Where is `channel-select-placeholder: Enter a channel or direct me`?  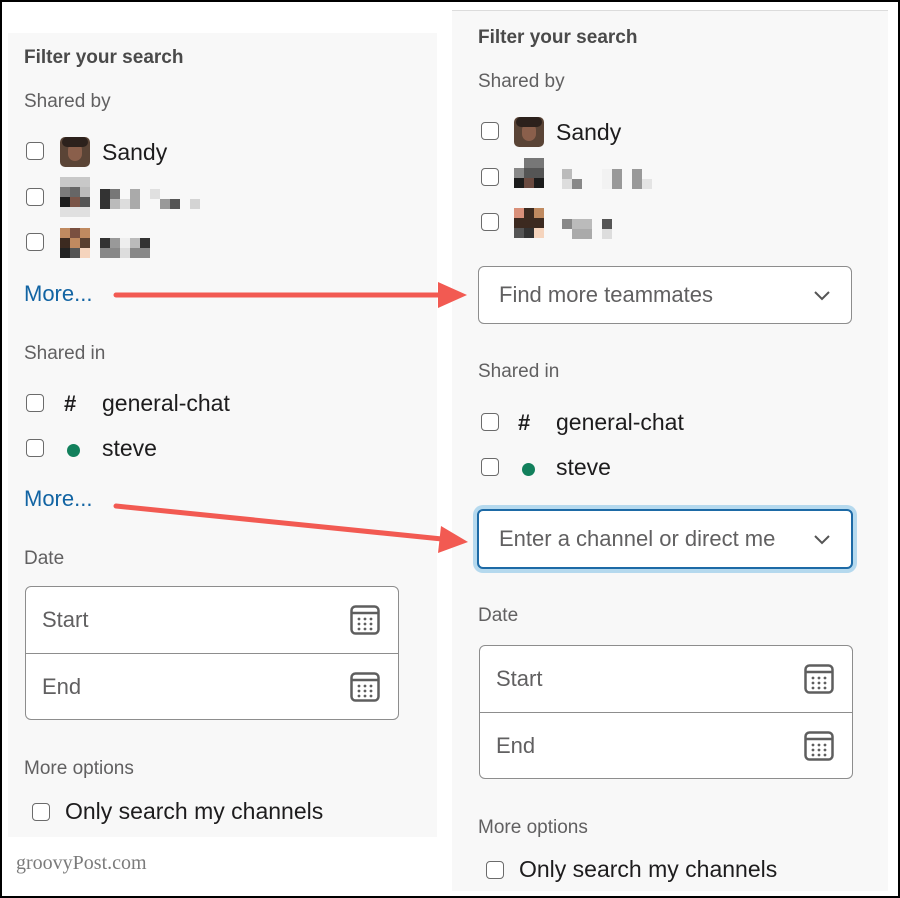 channel-select-placeholder: Enter a channel or direct me is located at coordinates (637, 538).